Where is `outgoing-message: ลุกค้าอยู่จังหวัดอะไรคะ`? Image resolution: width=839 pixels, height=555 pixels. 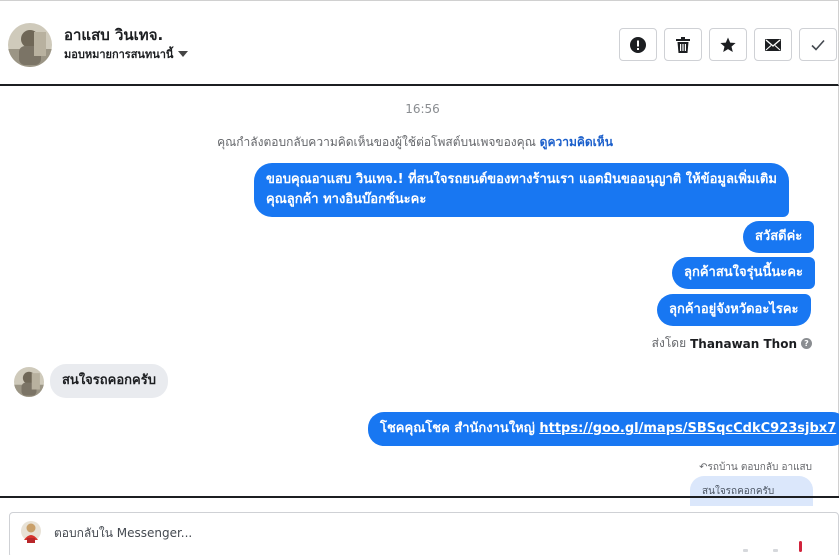 outgoing-message: ลุกค้าอยู่จังหวัดอะไรคะ is located at coordinates (734, 310).